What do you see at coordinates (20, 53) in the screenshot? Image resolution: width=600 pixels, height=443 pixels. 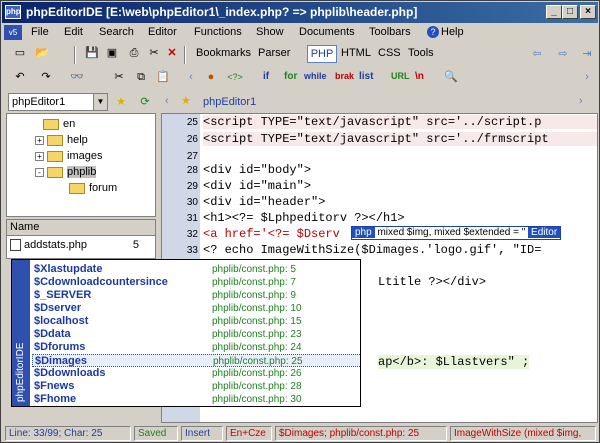 I see `new-file-icon: ▭` at bounding box center [20, 53].